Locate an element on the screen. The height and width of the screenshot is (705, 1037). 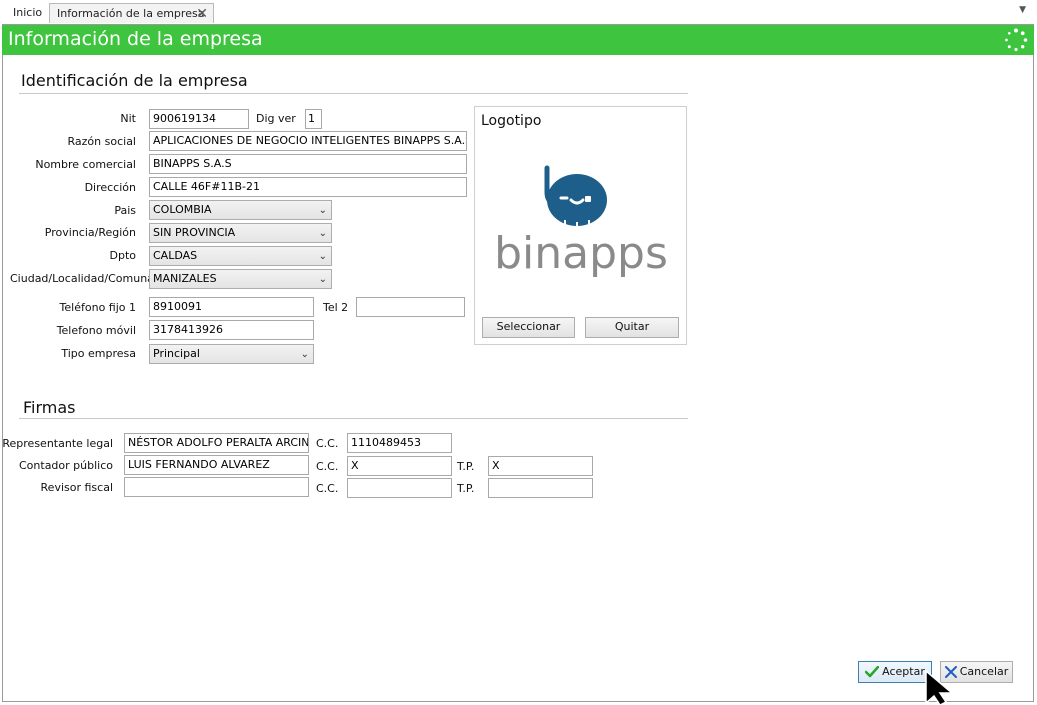
nombre-comercial-input: BINAPPS S.A.S is located at coordinates (308, 164).